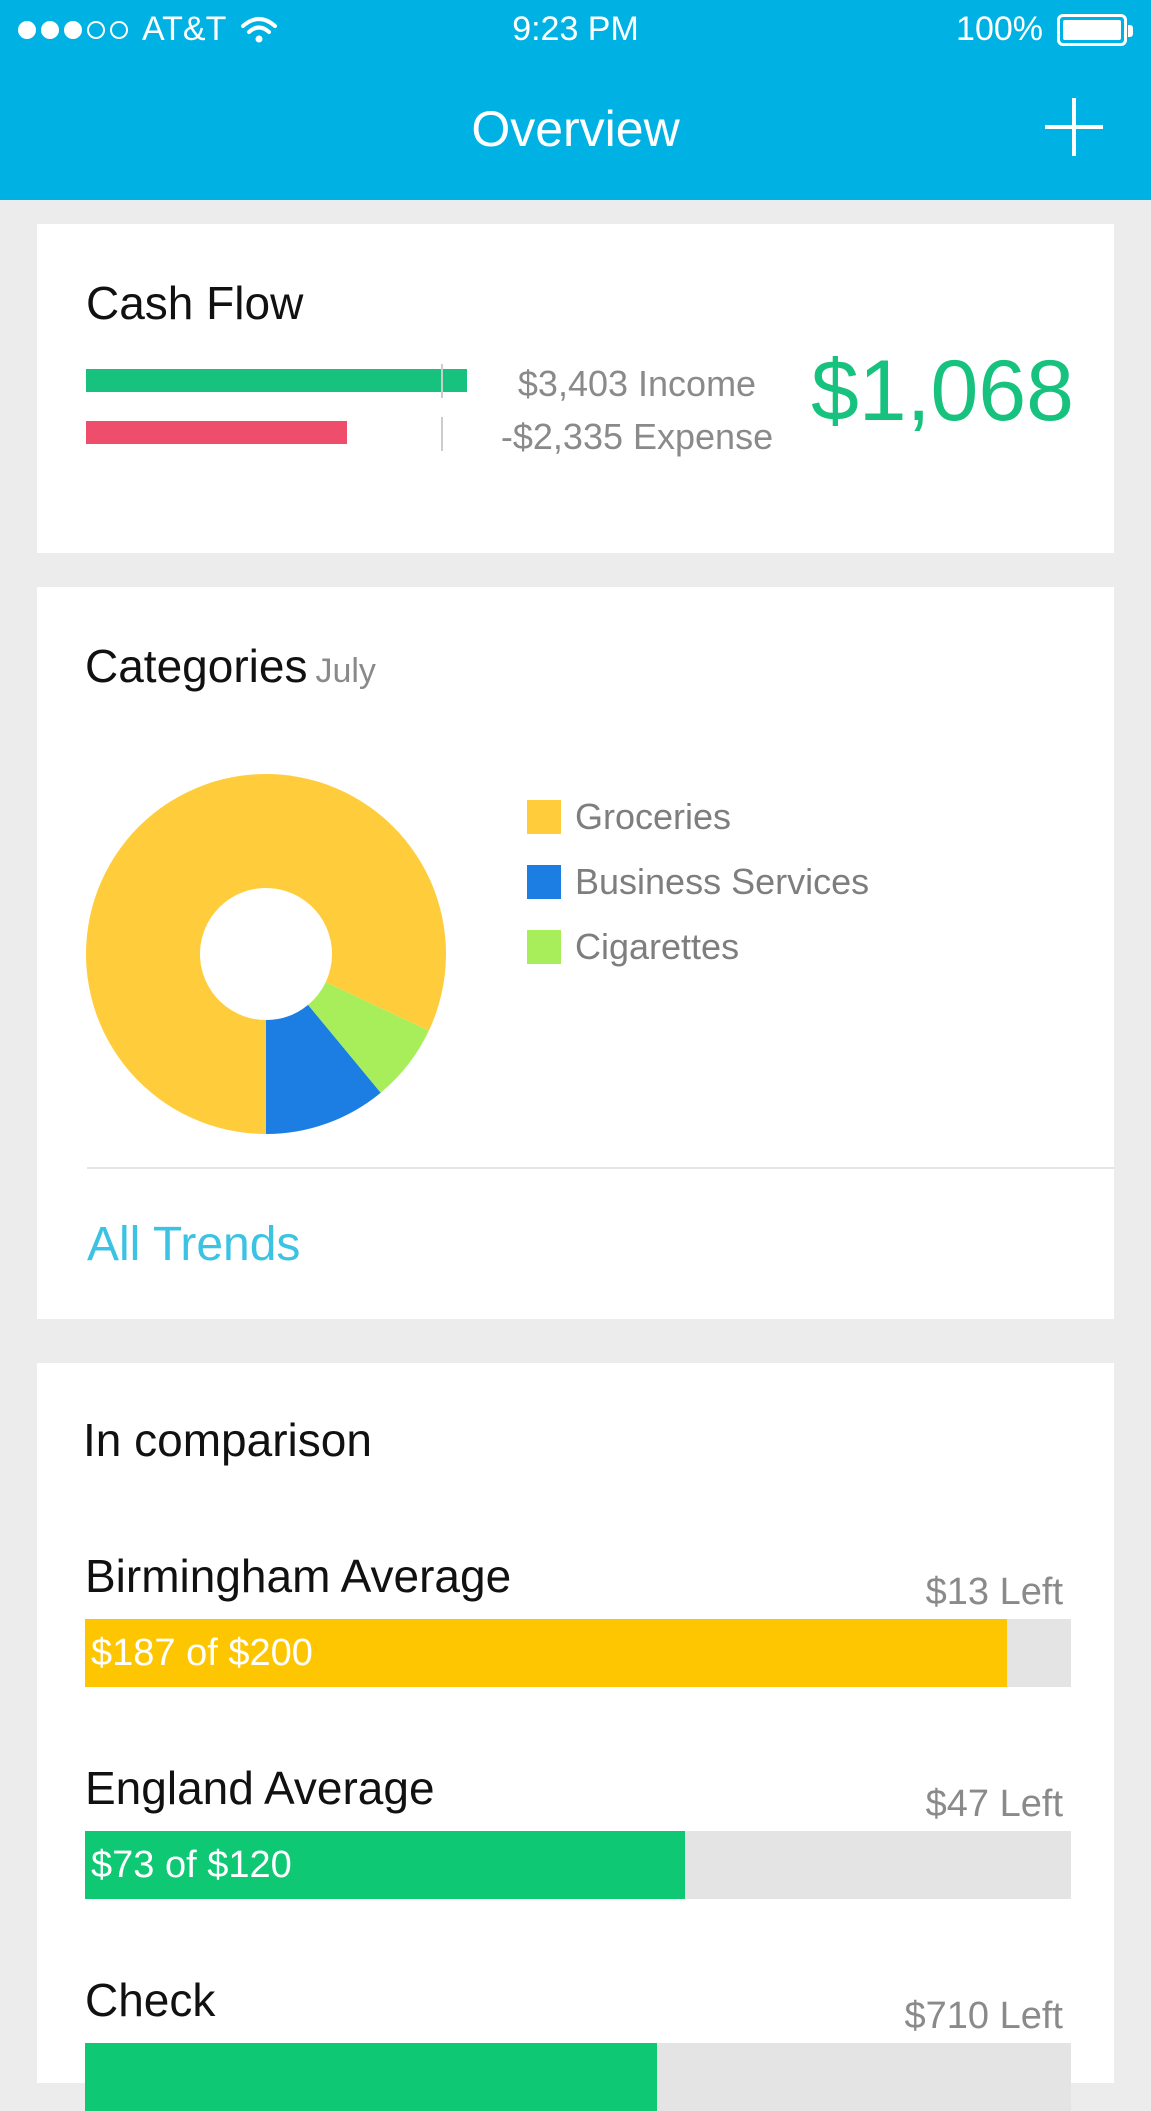 The width and height of the screenshot is (1151, 2111). Describe the element at coordinates (193, 1244) in the screenshot. I see `all-trends-link: All Trends` at that location.